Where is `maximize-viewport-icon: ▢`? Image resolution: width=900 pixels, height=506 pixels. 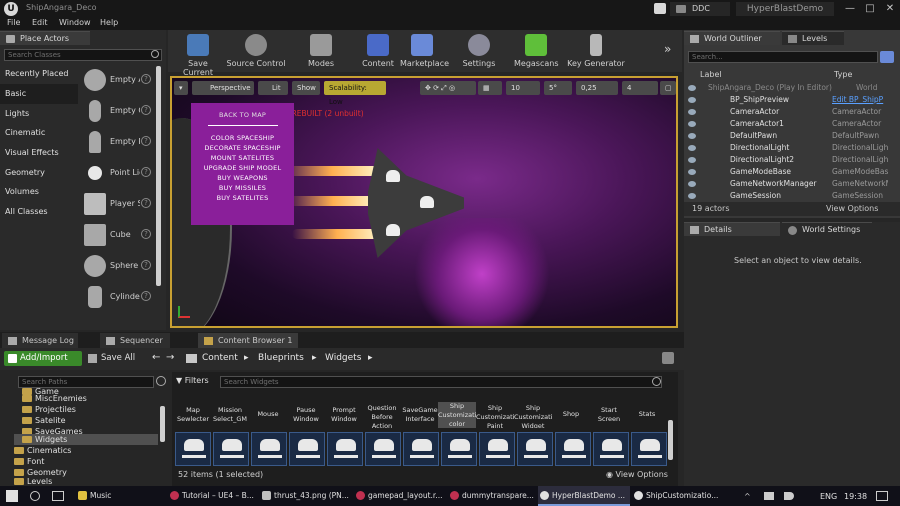
maximize-viewport-icon: ▢ is located at coordinates (668, 88).